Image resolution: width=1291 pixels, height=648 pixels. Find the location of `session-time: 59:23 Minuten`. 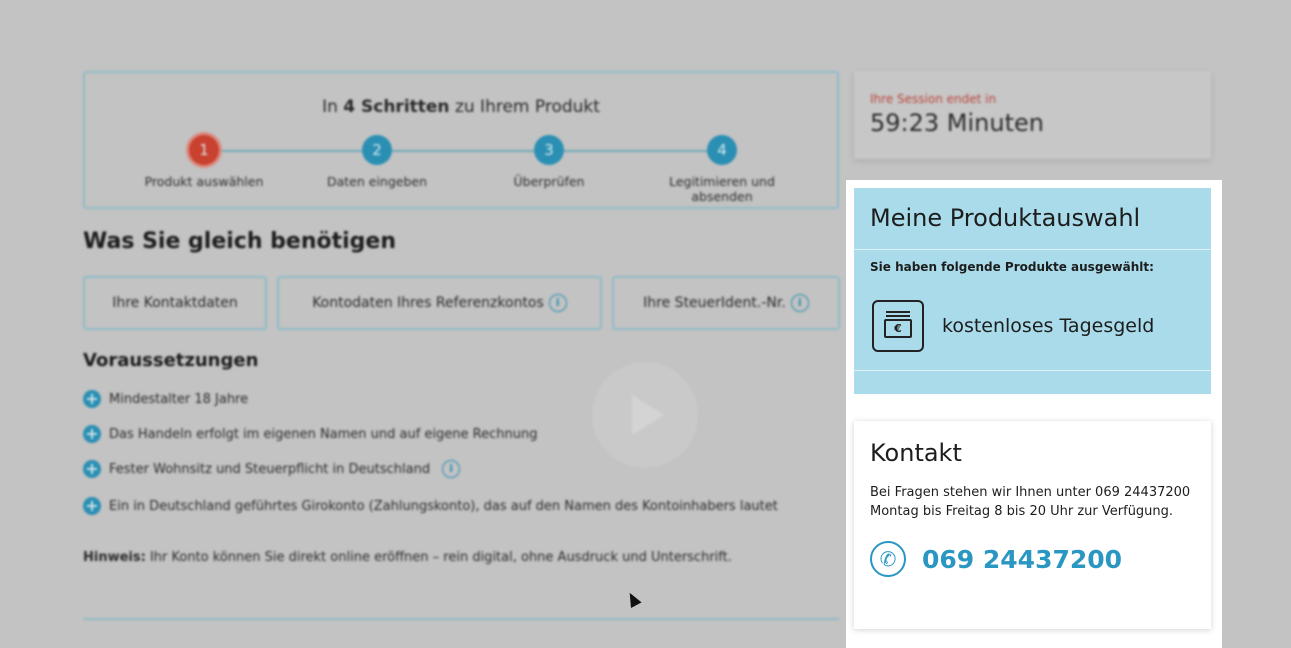

session-time: 59:23 Minuten is located at coordinates (957, 123).